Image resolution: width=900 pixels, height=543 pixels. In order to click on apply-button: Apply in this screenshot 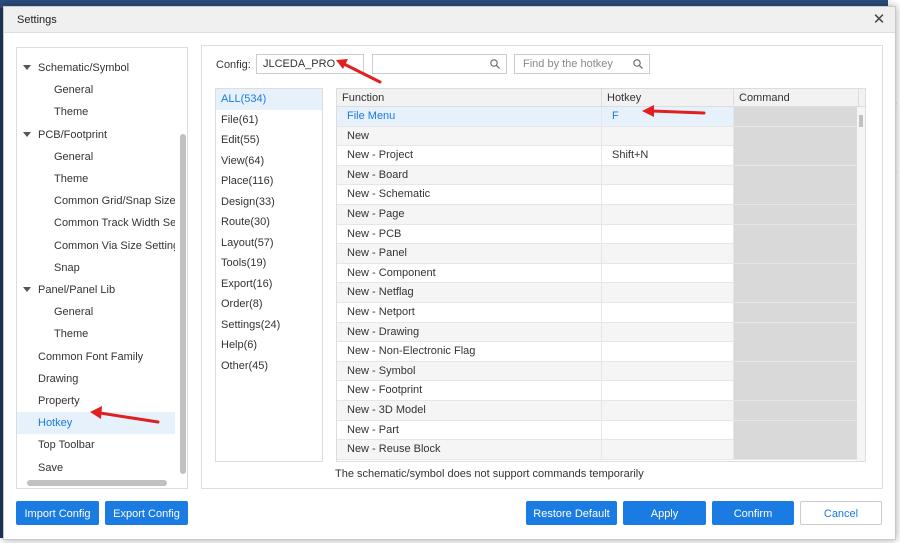, I will do `click(664, 513)`.